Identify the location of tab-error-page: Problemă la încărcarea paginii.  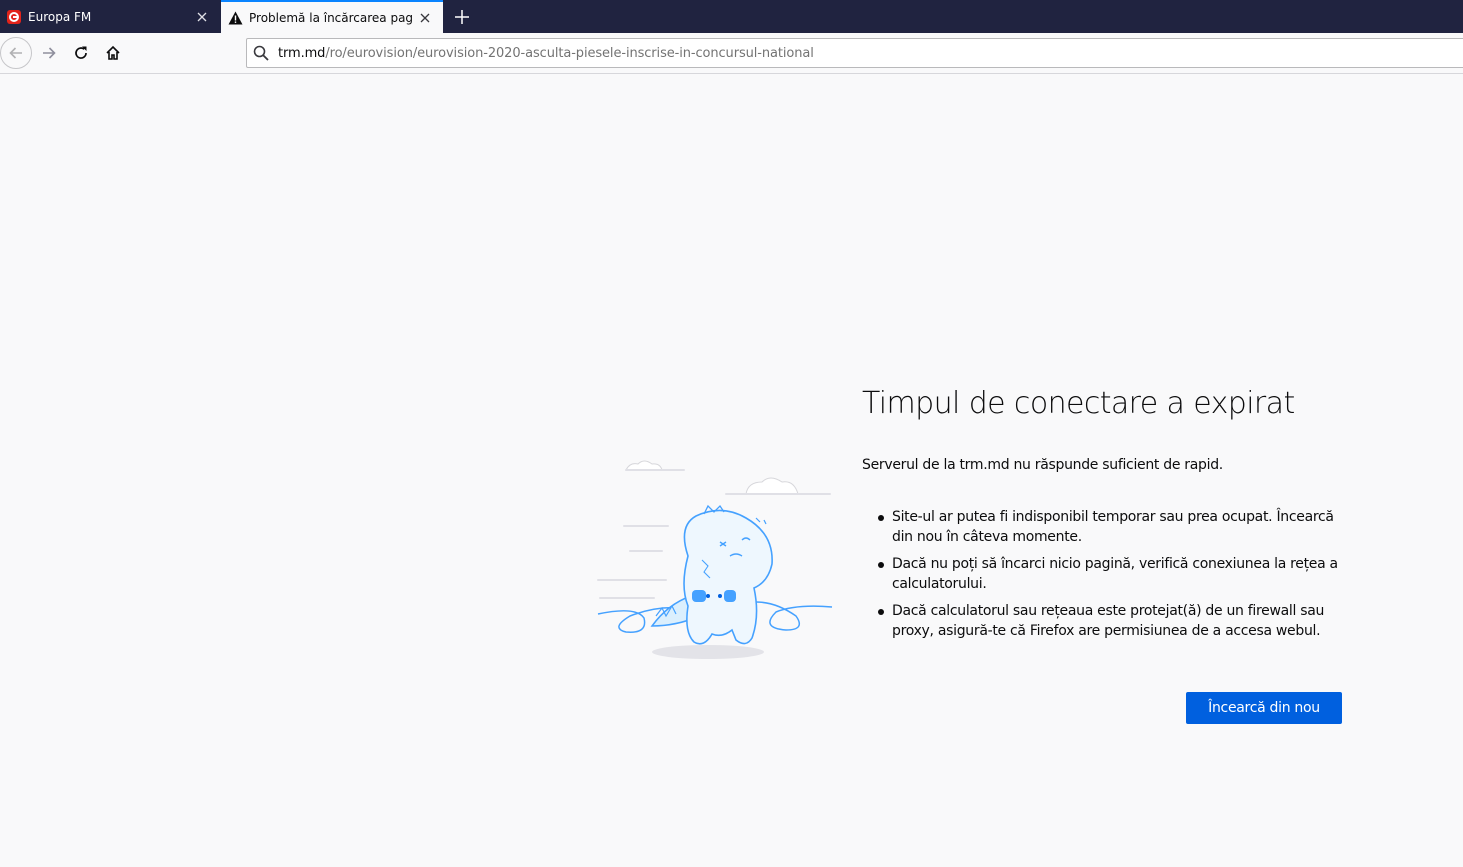
(332, 16).